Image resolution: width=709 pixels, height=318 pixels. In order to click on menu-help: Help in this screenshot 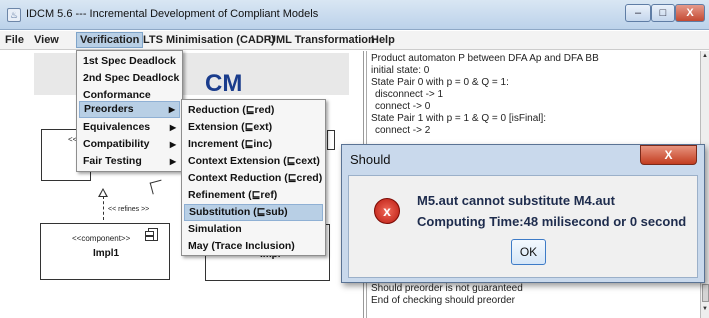, I will do `click(383, 41)`.